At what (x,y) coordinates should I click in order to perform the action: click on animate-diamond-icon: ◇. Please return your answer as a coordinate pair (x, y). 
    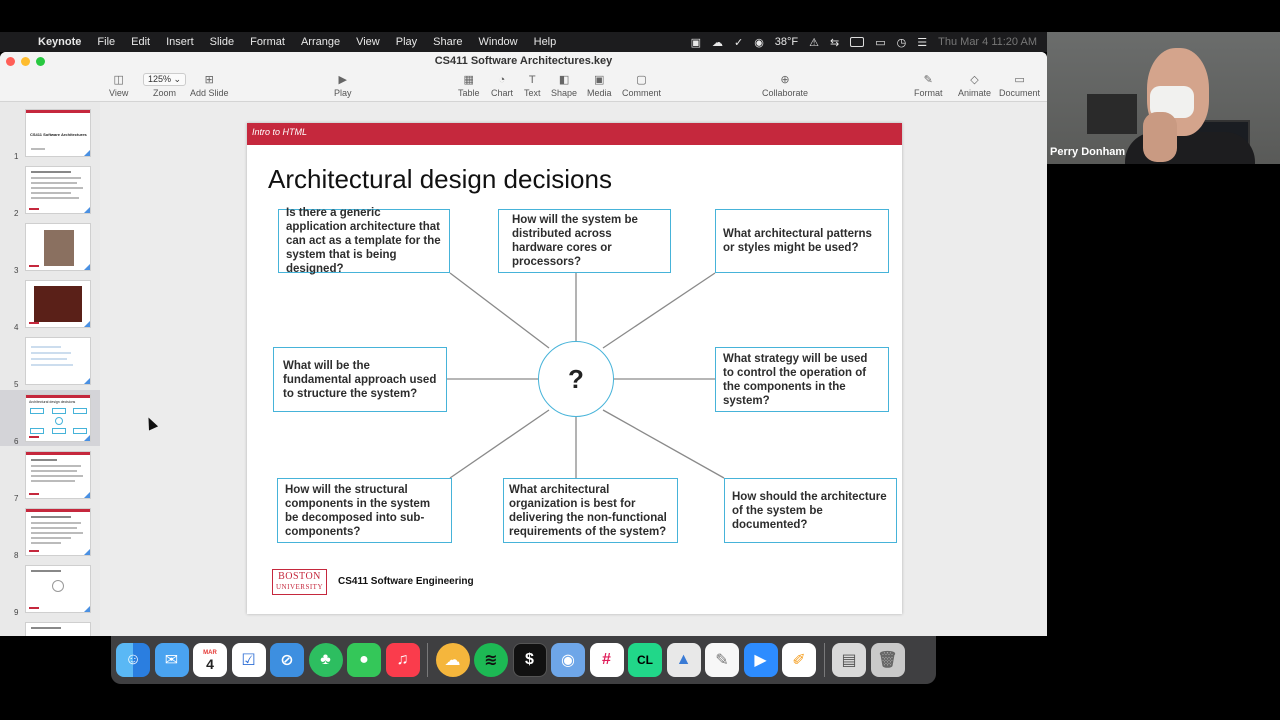
    Looking at the image, I should click on (974, 80).